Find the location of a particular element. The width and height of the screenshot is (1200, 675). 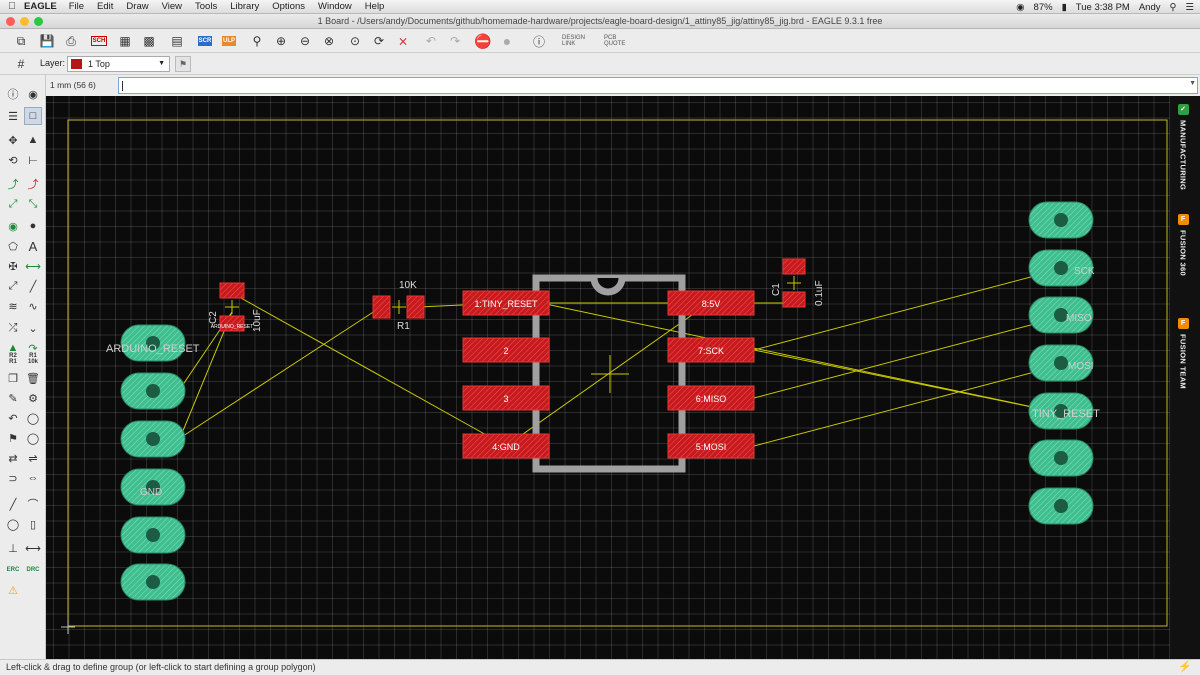

tag-icon: ⚑ is located at coordinates (183, 64).